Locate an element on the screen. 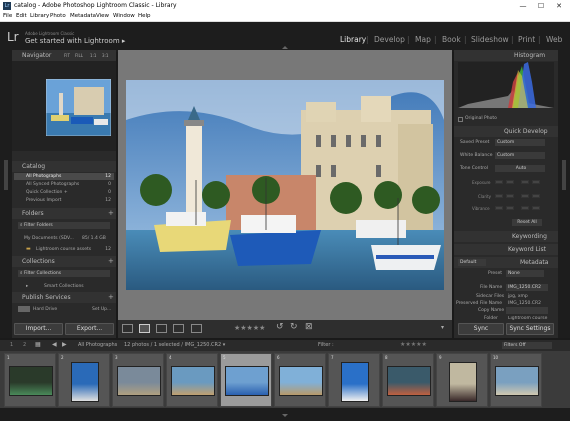 This screenshot has height=421, width=570. exposure-down is located at coordinates (510, 182).